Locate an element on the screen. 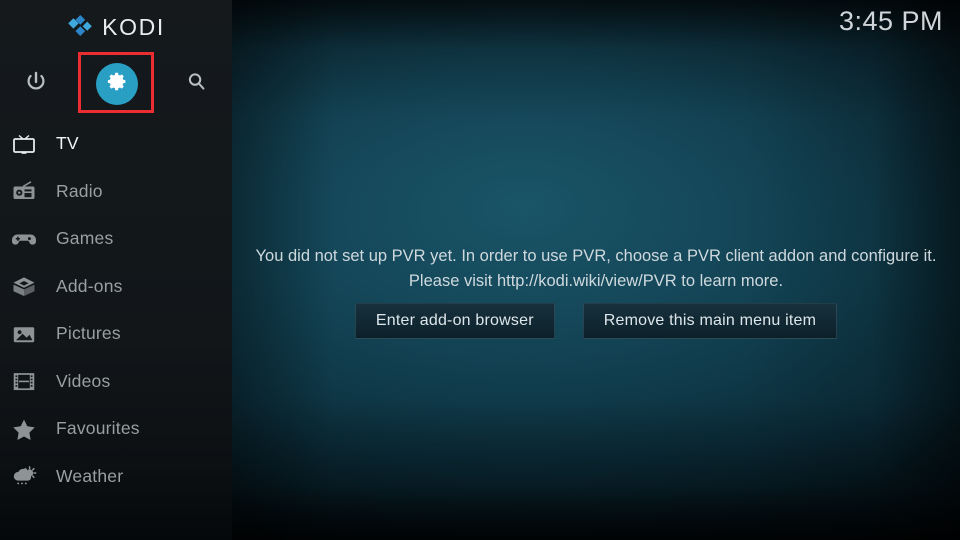 The width and height of the screenshot is (960, 540). sidebar-item-weather: Weather is located at coordinates (116, 477).